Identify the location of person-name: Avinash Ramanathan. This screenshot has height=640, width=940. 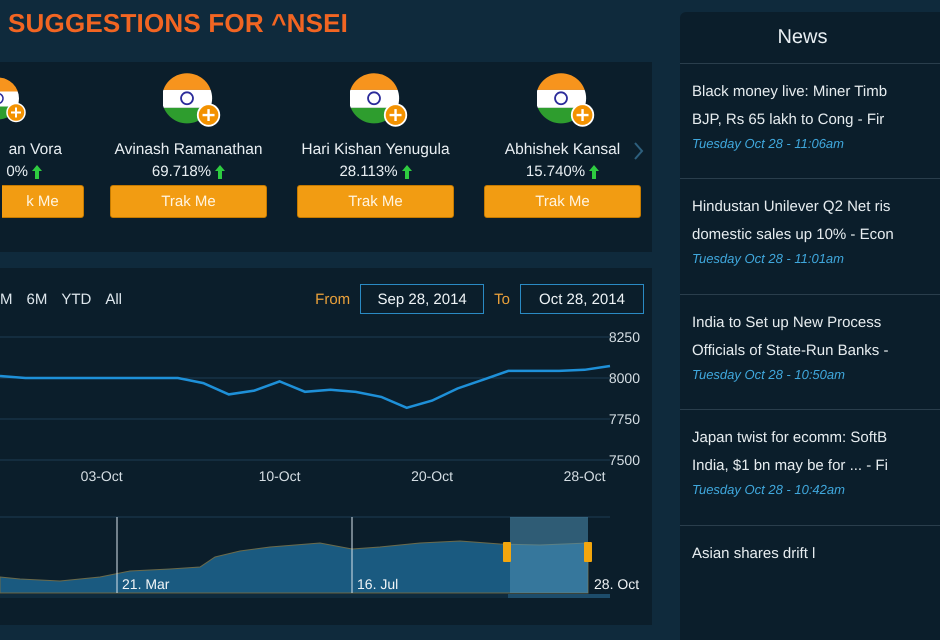
(188, 150).